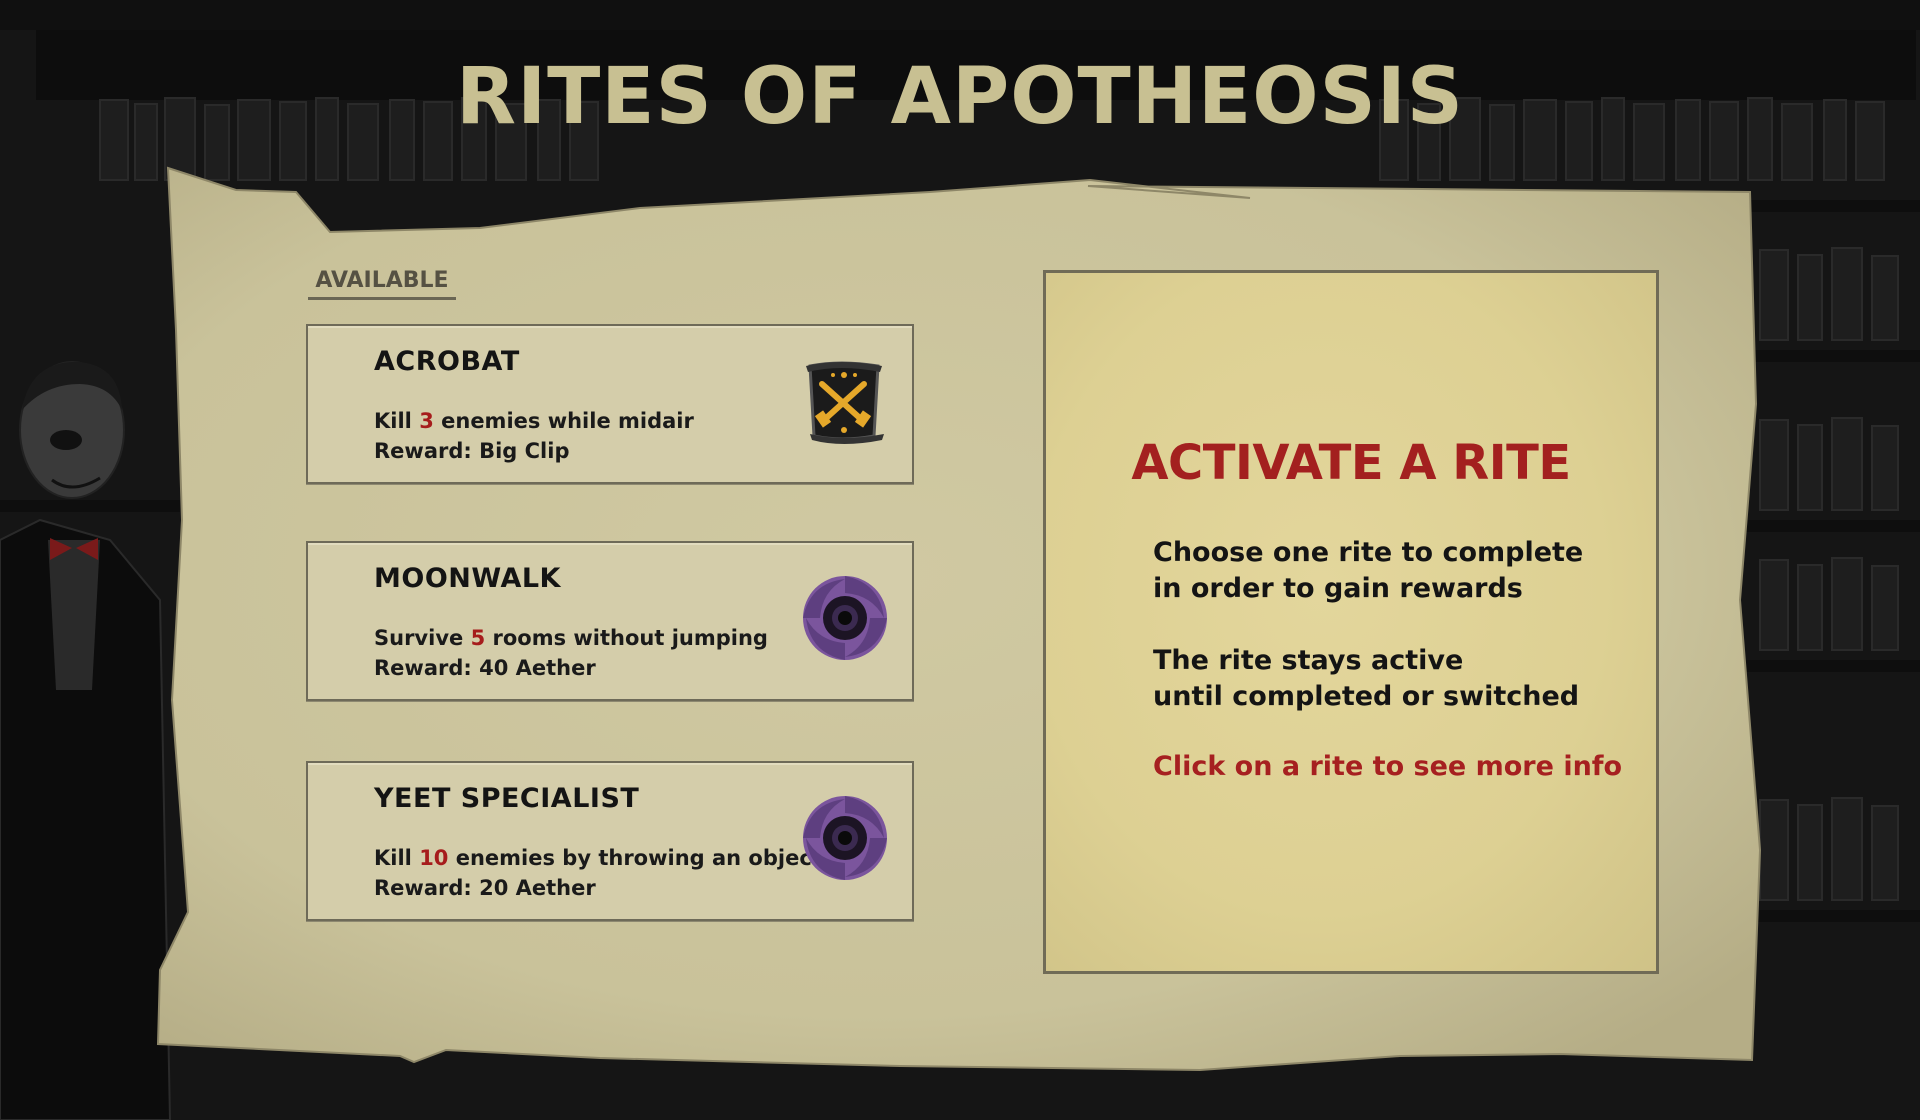 The width and height of the screenshot is (1920, 1120). Describe the element at coordinates (426, 421) in the screenshot. I see `rite-count: 3` at that location.